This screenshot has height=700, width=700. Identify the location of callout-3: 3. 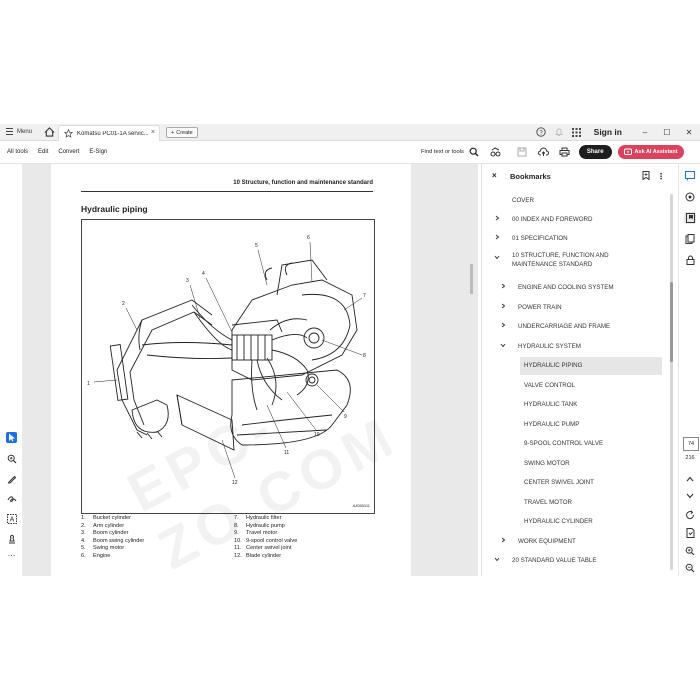
(187, 281).